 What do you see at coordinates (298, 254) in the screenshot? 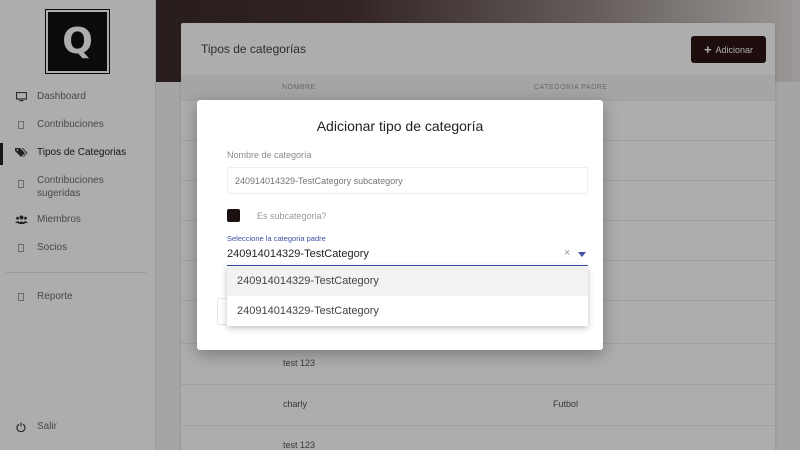
I see `selected-parent-value: 240914014329-TestCategory` at bounding box center [298, 254].